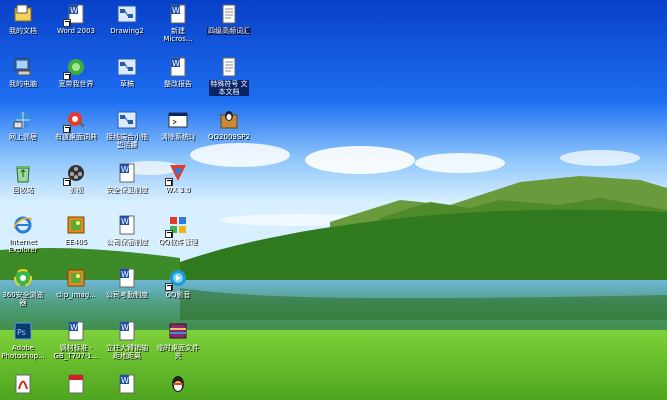 This screenshot has width=667, height=400. I want to click on qq-player-desktop-icon: QQ影音, so click(178, 283).